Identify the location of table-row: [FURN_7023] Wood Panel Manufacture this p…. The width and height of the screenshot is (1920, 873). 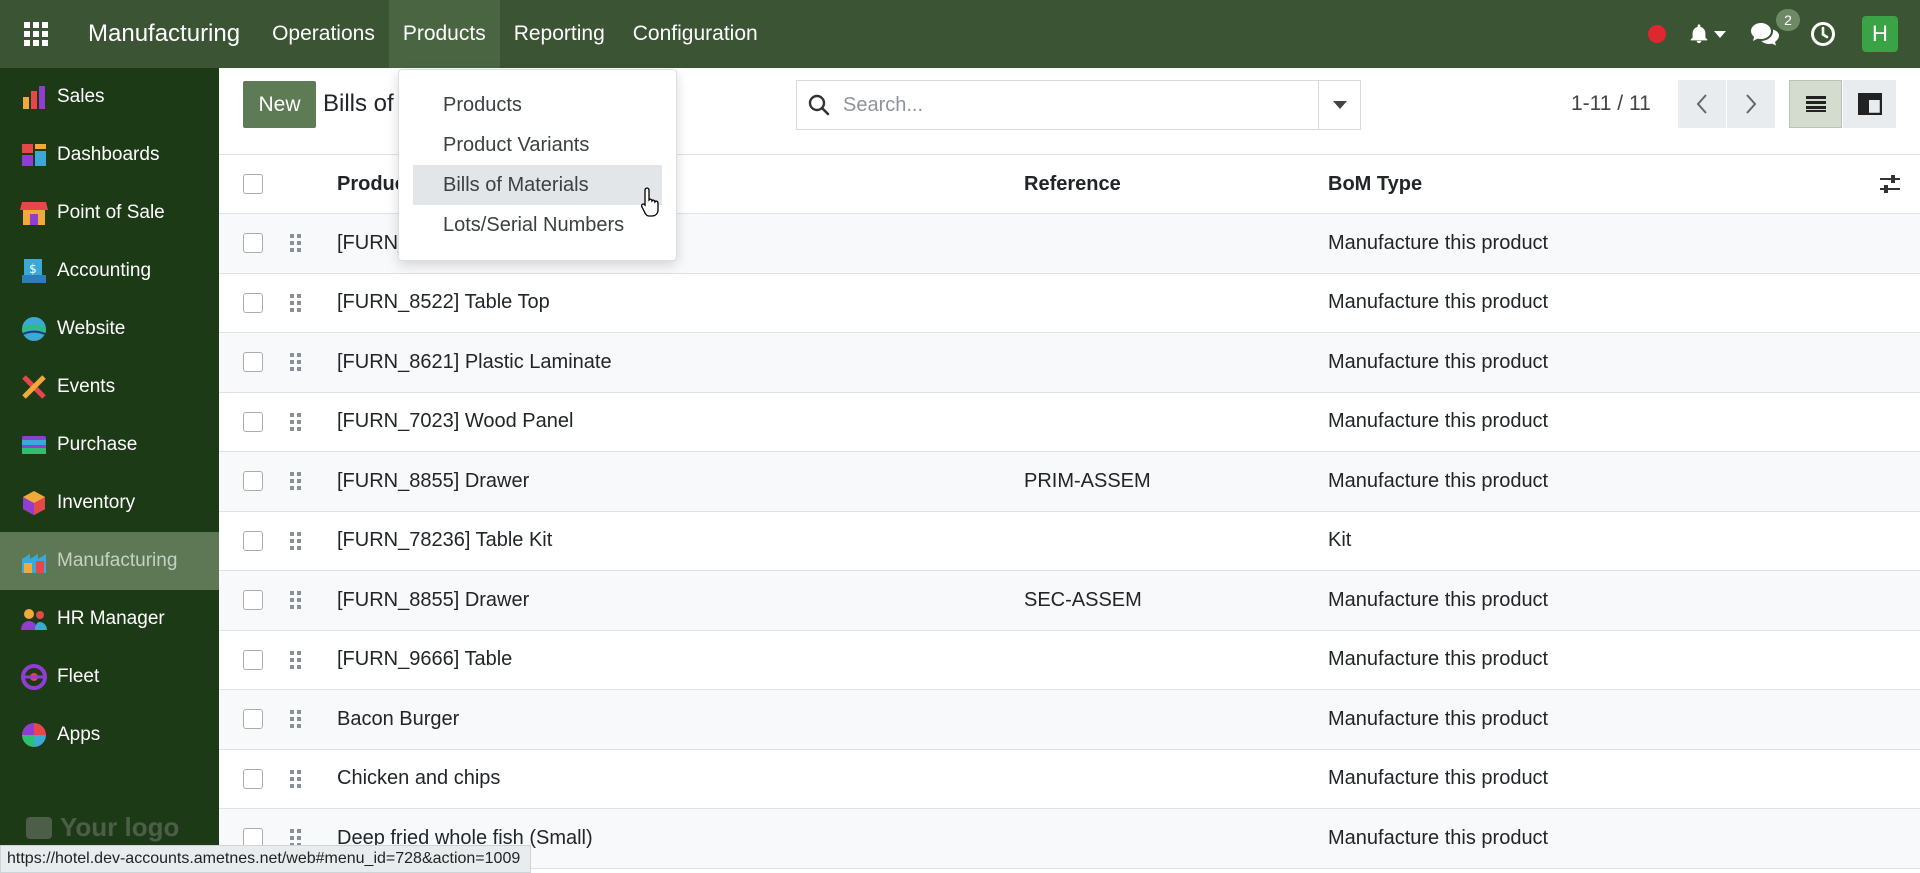
(1069, 422).